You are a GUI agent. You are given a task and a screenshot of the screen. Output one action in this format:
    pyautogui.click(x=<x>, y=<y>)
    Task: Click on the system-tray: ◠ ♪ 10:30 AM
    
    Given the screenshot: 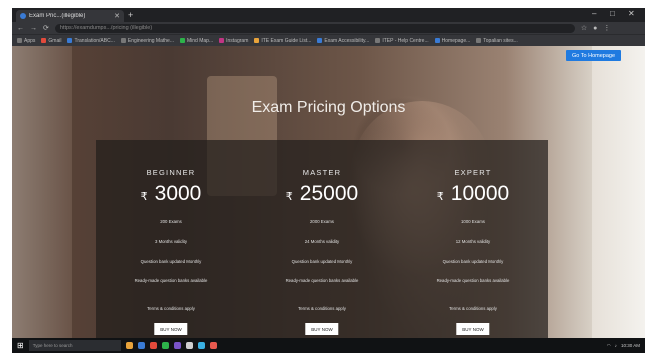 What is the action you would take?
    pyautogui.click(x=623, y=346)
    